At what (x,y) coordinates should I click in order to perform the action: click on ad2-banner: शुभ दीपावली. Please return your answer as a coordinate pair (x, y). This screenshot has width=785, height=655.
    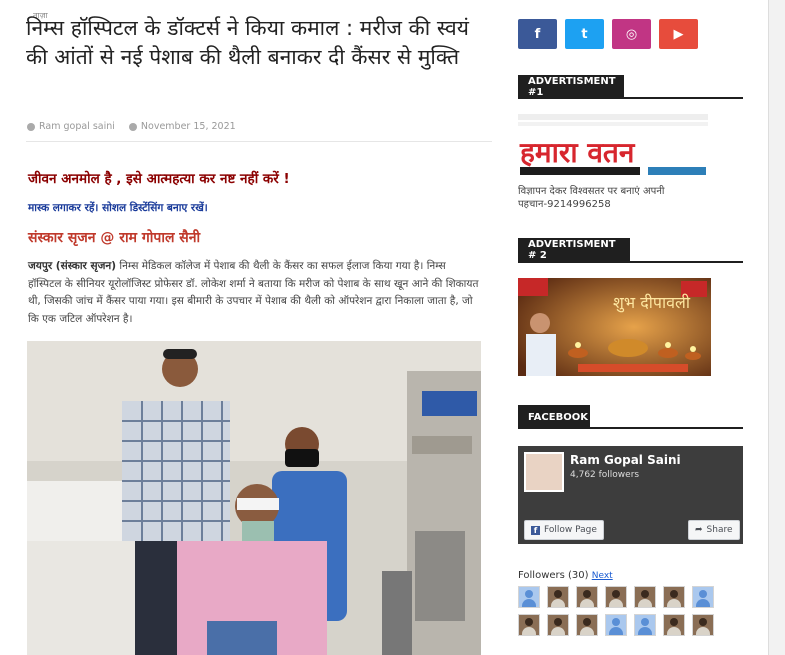
    Looking at the image, I should click on (614, 327).